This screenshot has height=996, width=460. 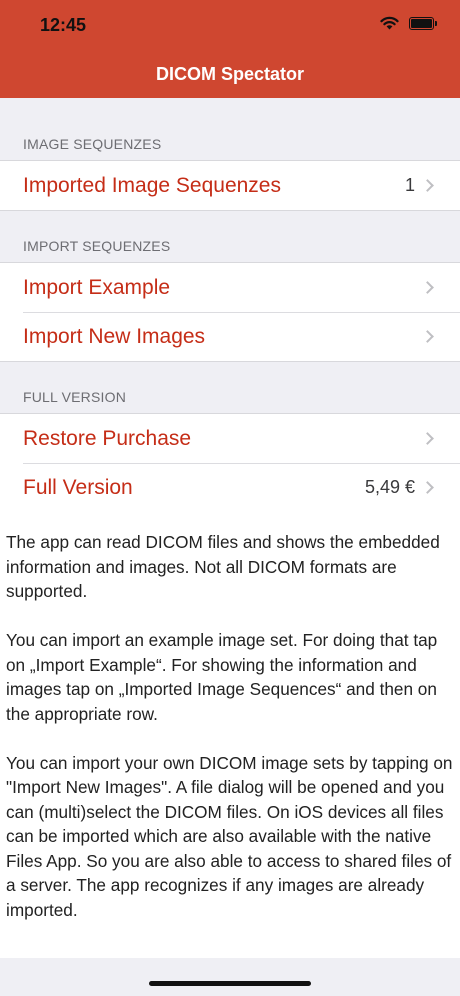 I want to click on section-header-full-version: FULL VERSION, so click(x=75, y=397).